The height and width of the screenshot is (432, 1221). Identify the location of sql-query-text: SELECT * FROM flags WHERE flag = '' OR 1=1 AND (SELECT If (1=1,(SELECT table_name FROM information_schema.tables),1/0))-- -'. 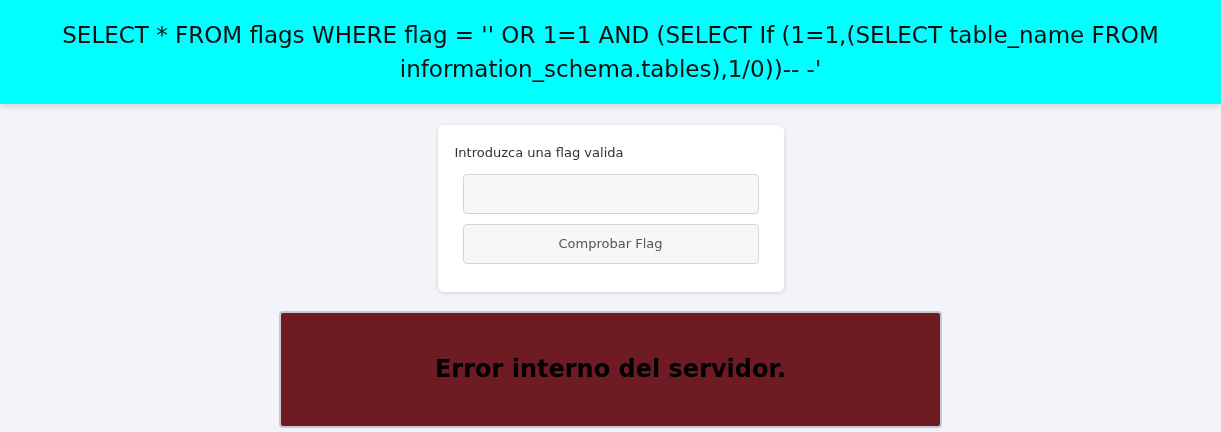
(610, 52).